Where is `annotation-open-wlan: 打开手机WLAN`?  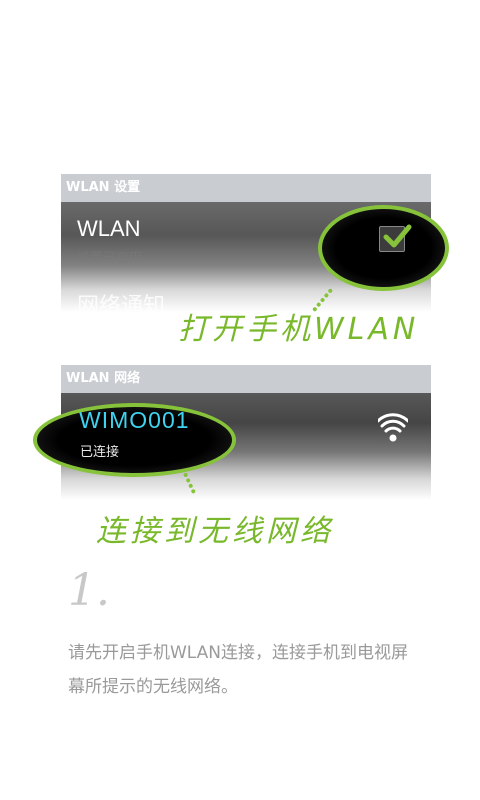 annotation-open-wlan: 打开手机WLAN is located at coordinates (299, 329).